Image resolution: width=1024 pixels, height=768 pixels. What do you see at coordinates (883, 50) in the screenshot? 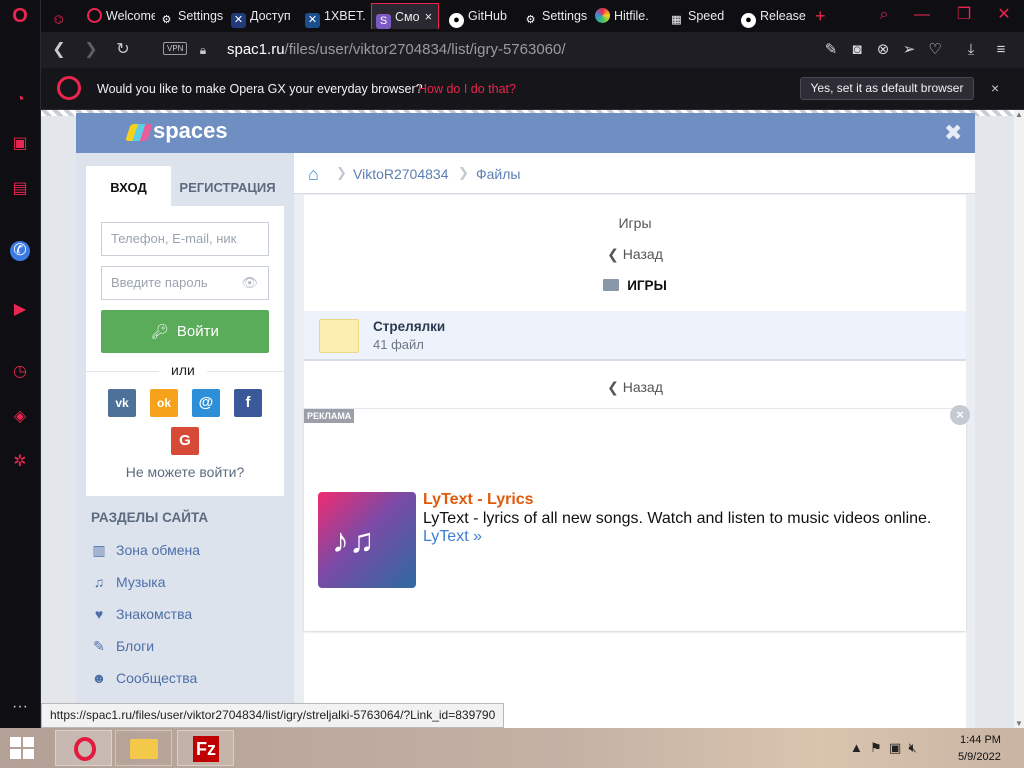
I see `block-icon: ⊗` at bounding box center [883, 50].